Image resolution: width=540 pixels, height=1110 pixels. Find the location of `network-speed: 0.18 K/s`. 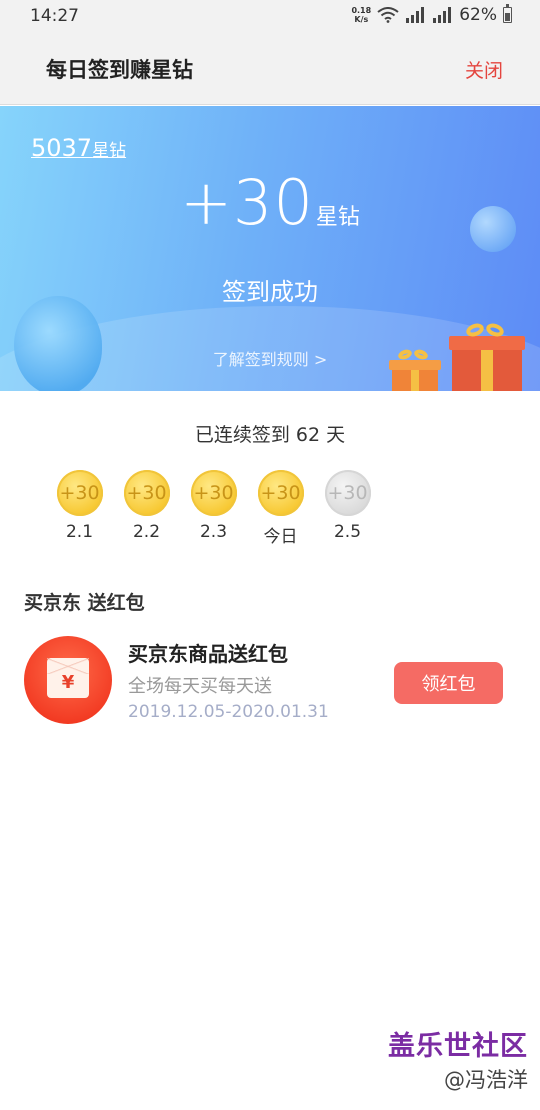

network-speed: 0.18 K/s is located at coordinates (361, 15).